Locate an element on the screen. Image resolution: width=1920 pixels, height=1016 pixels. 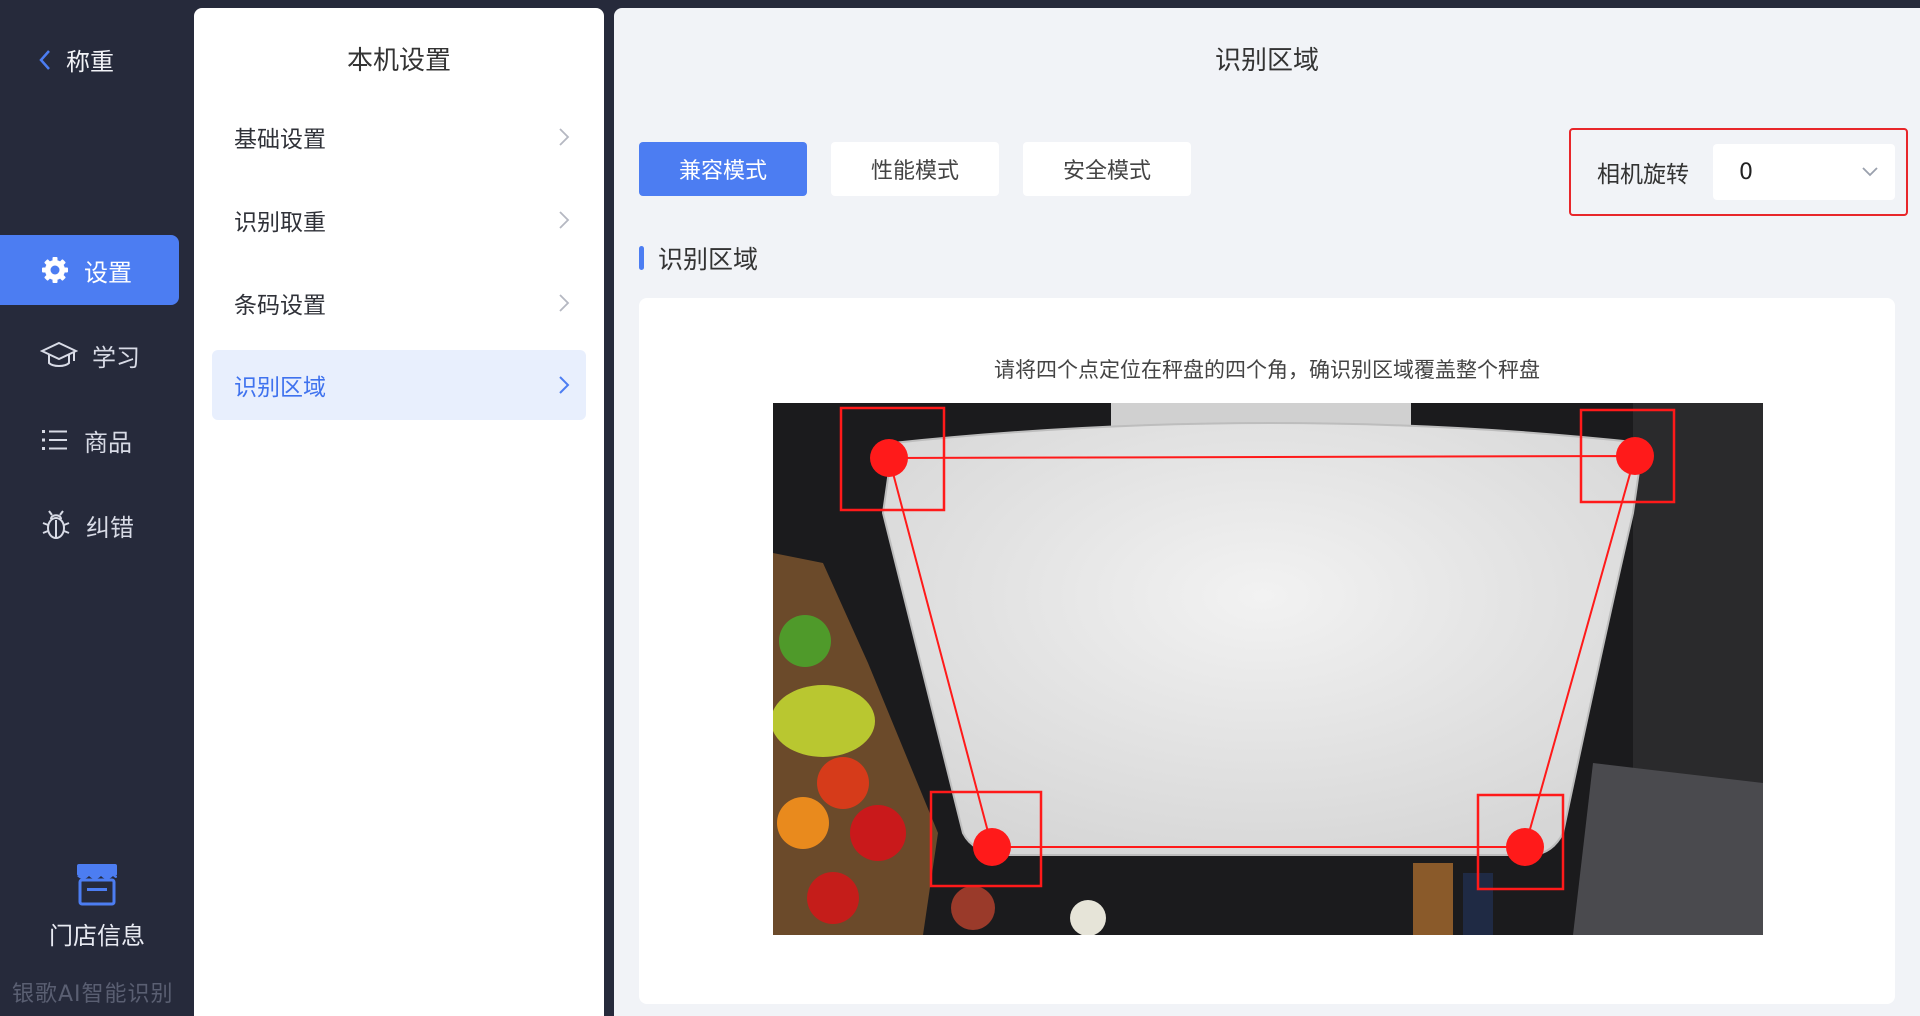
fruit-red-pepper is located at coordinates (878, 833).